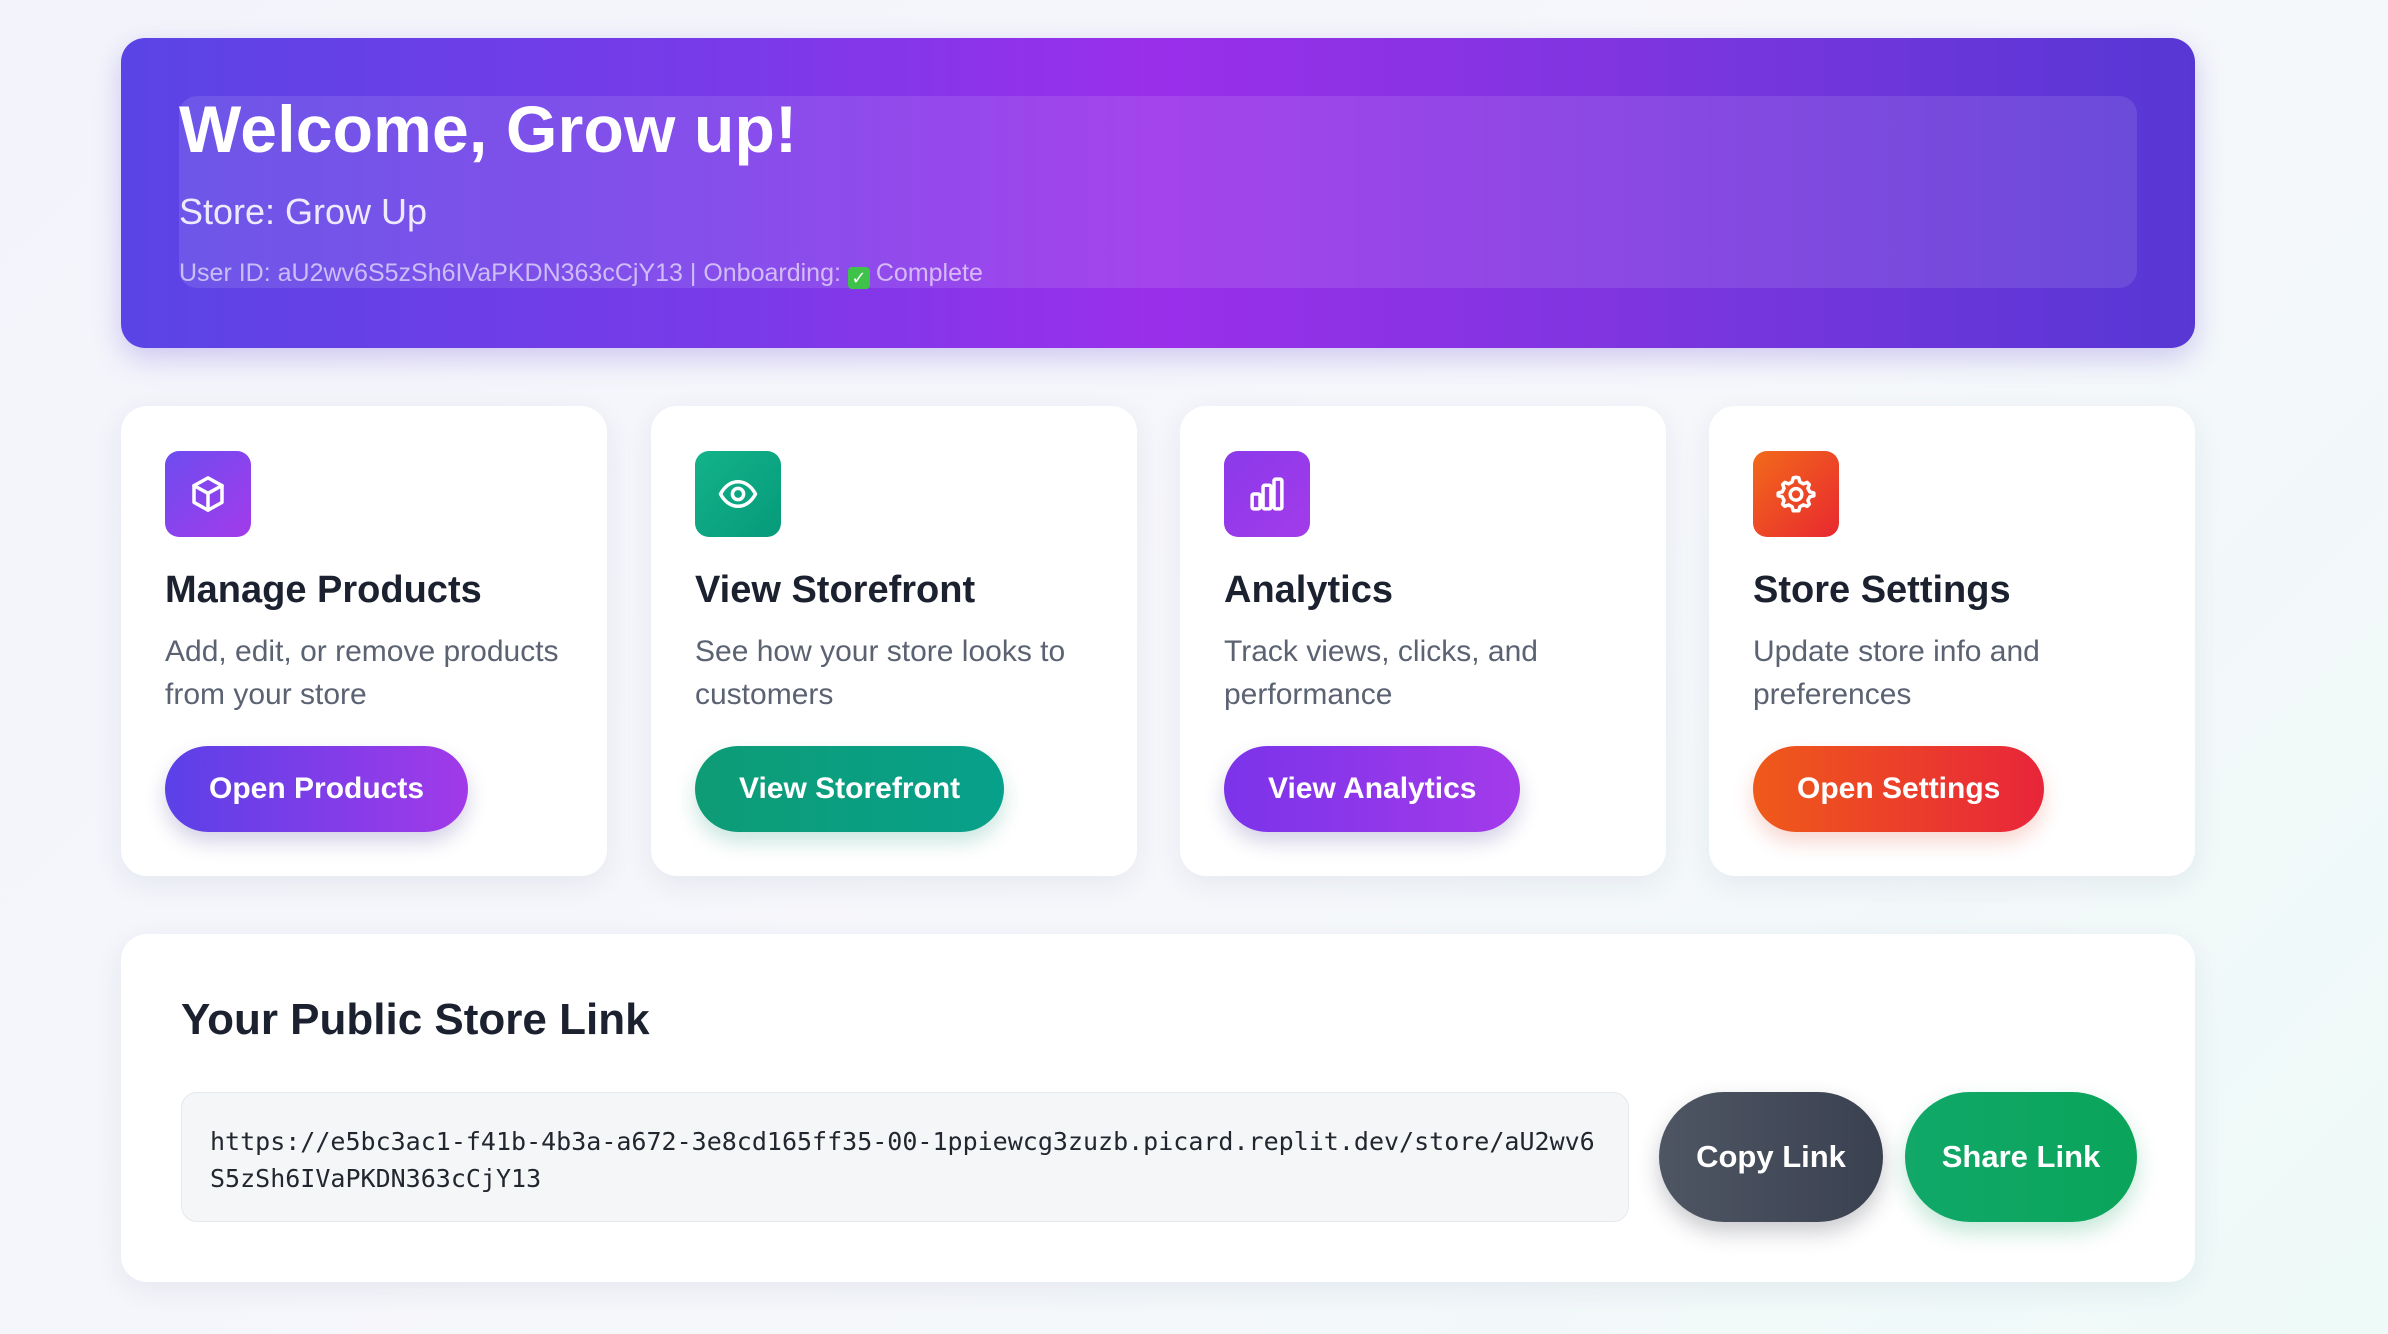 This screenshot has height=1334, width=2388. What do you see at coordinates (850, 789) in the screenshot?
I see `view-storefront-button: View Storefront` at bounding box center [850, 789].